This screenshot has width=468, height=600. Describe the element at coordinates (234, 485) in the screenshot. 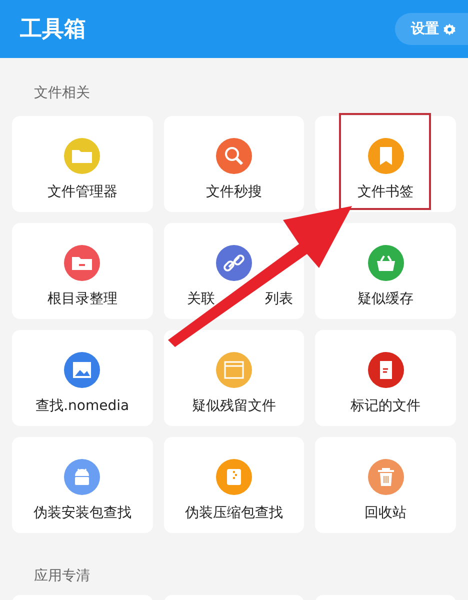

I see `tool-tile: 伪装压缩包查找` at that location.